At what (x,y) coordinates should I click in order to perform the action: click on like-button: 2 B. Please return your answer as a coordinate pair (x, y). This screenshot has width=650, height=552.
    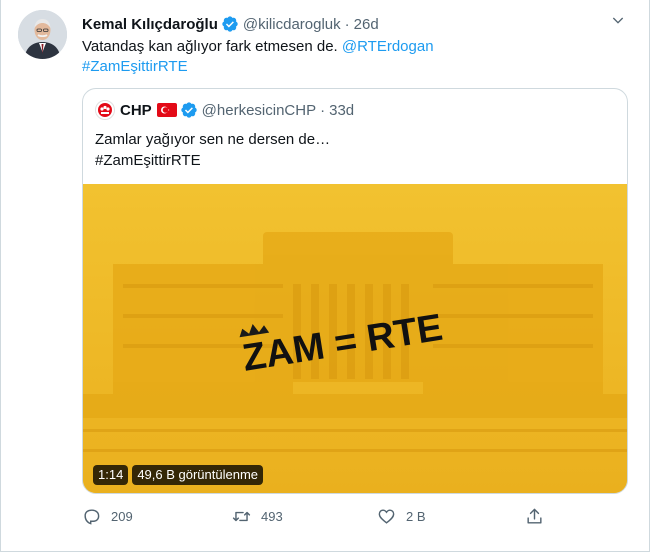
    Looking at the image, I should click on (401, 516).